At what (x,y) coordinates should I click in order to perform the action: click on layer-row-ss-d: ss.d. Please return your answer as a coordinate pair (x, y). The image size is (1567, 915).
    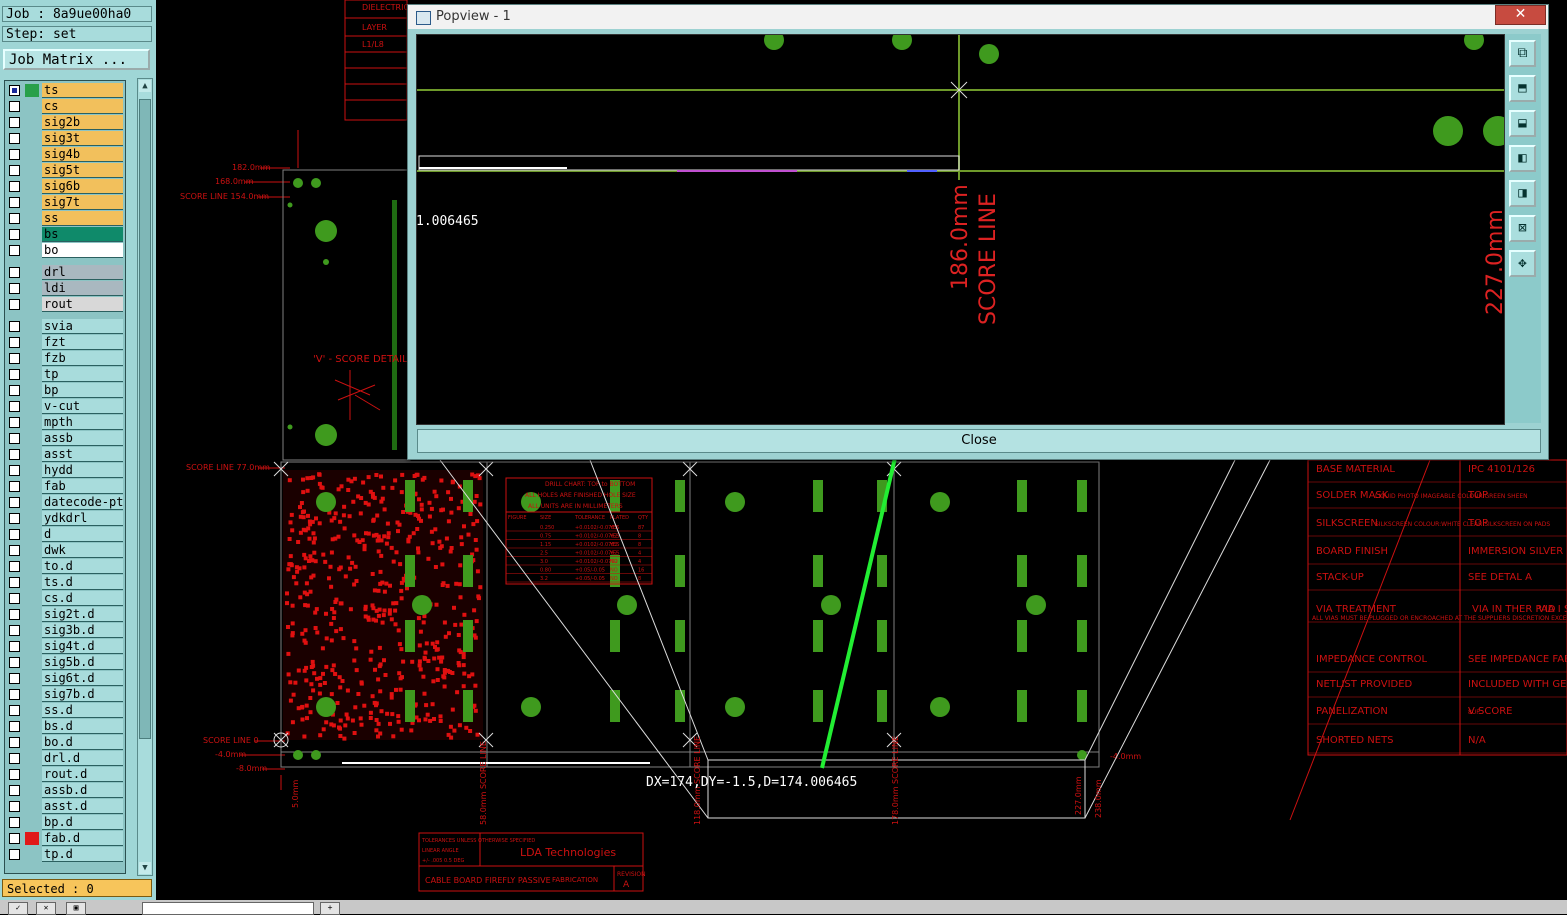
    Looking at the image, I should click on (65, 710).